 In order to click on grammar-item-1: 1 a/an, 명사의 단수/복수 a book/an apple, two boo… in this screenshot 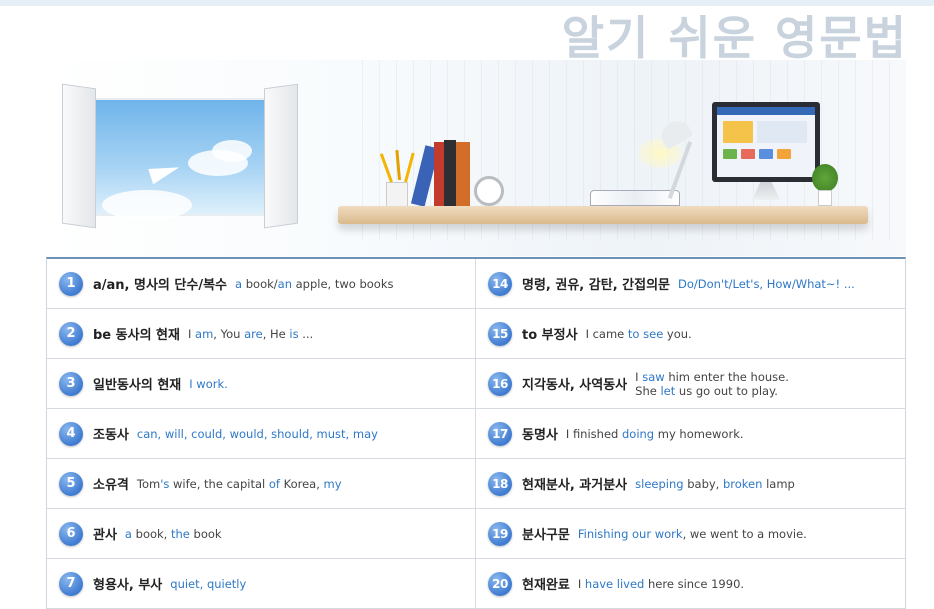, I will do `click(261, 283)`.